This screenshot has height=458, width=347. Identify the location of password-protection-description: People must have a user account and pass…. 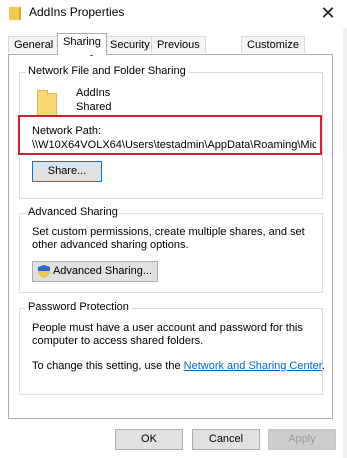
(167, 334).